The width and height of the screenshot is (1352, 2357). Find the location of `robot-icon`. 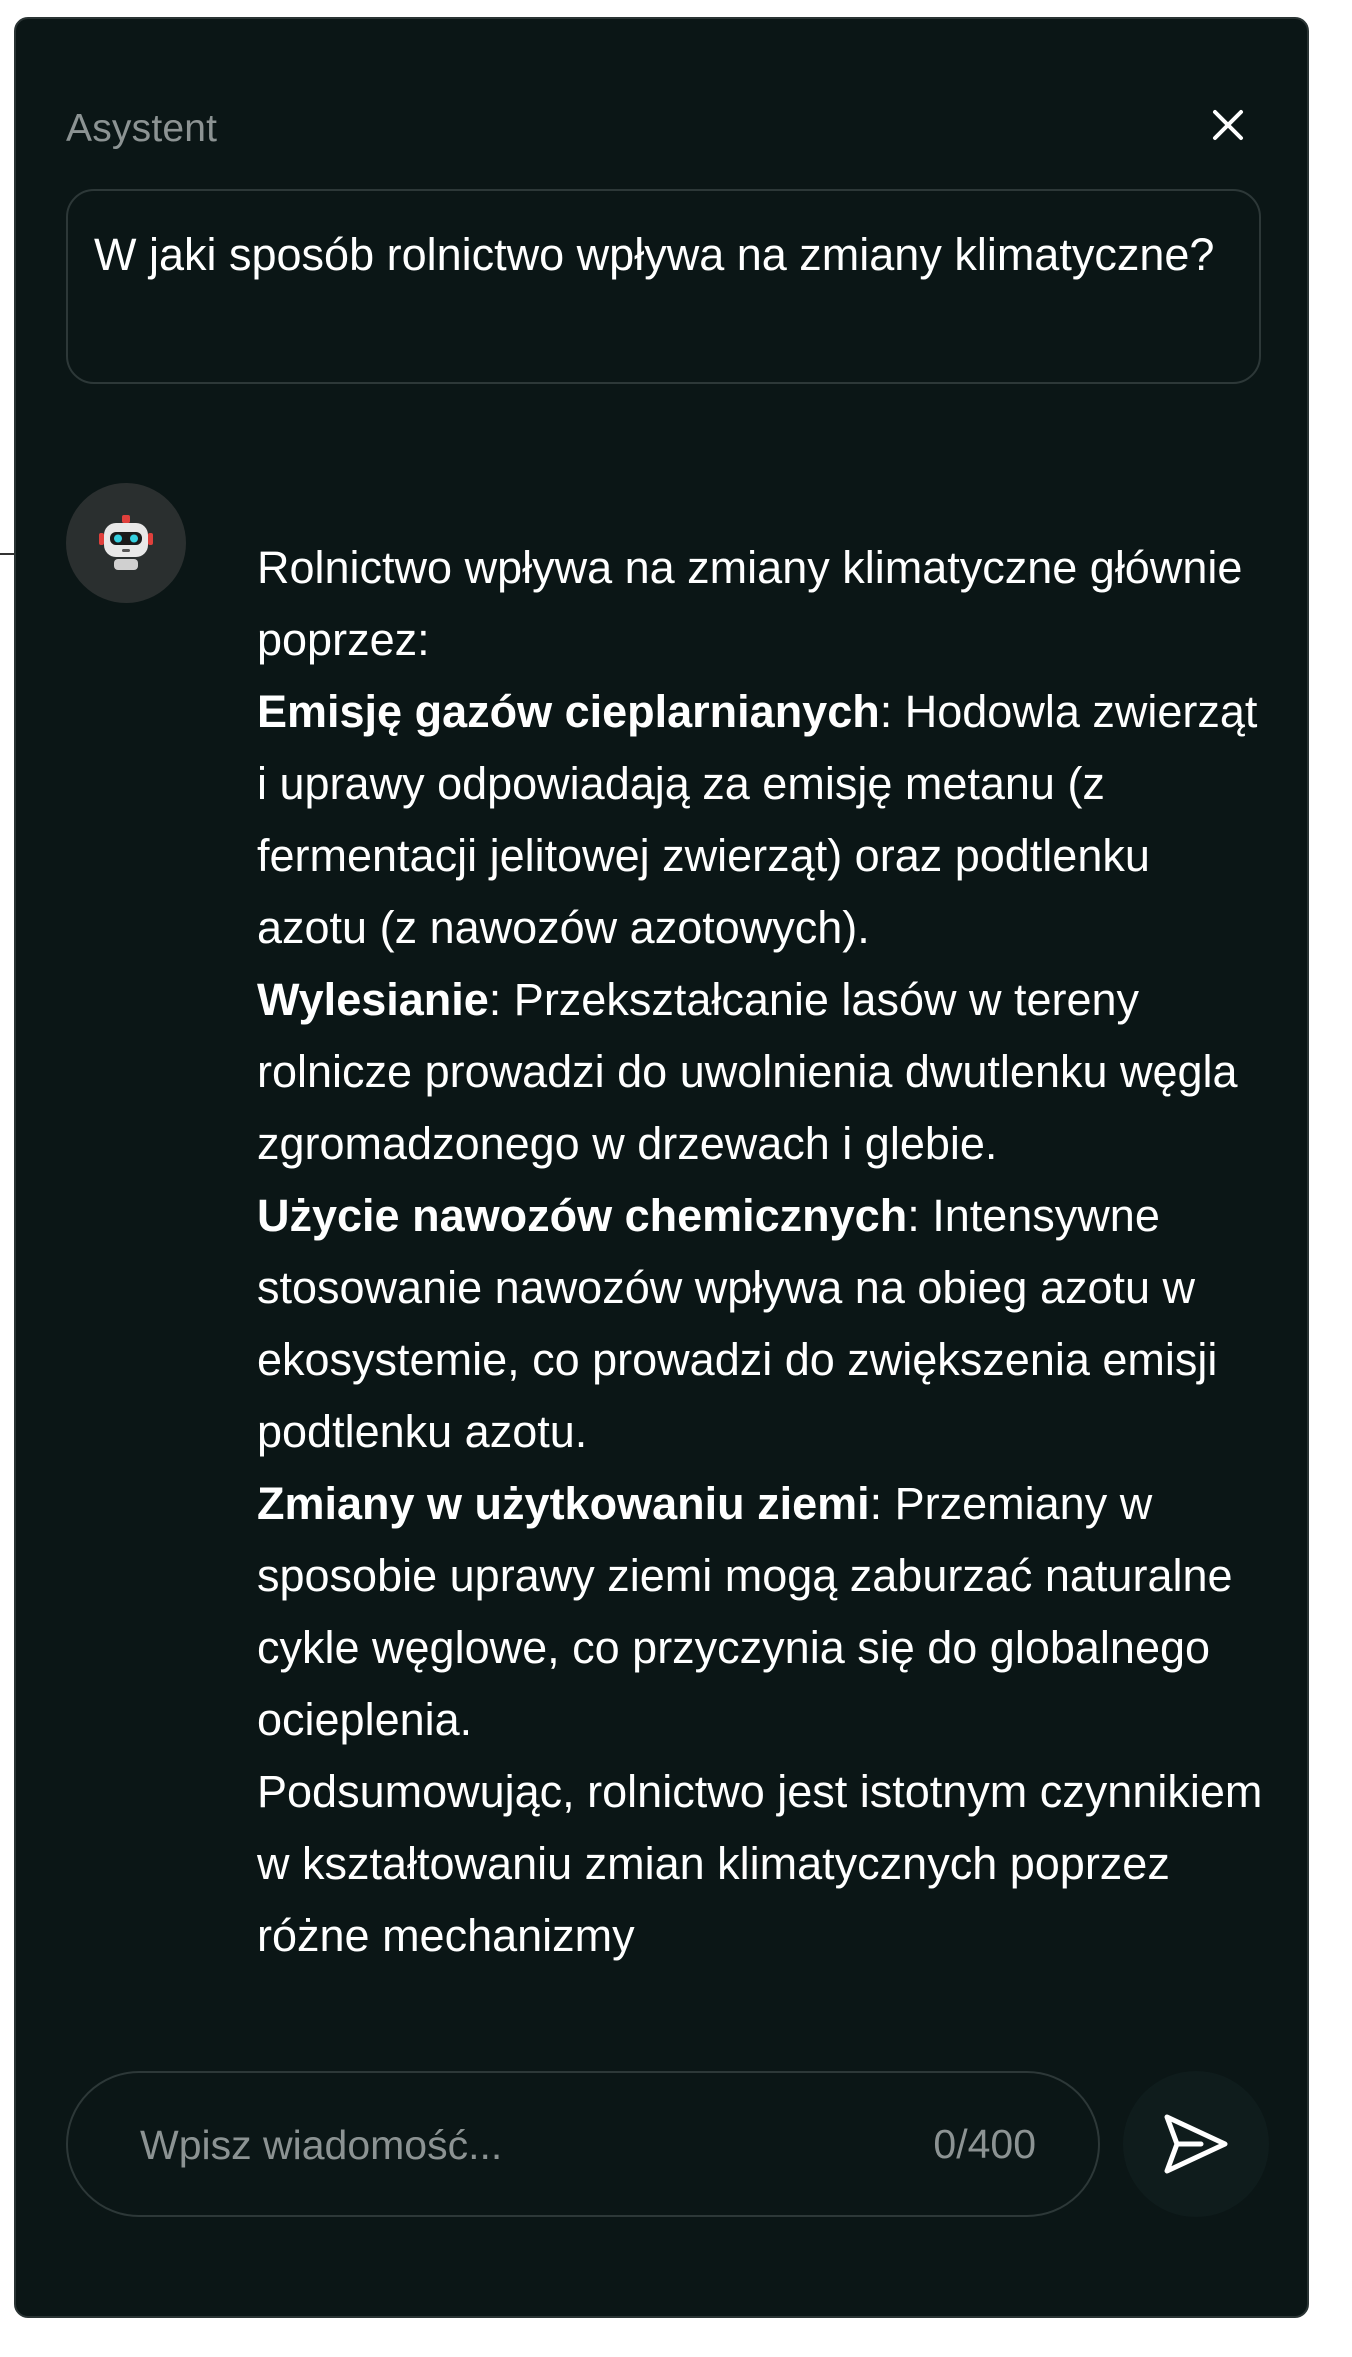

robot-icon is located at coordinates (126, 542).